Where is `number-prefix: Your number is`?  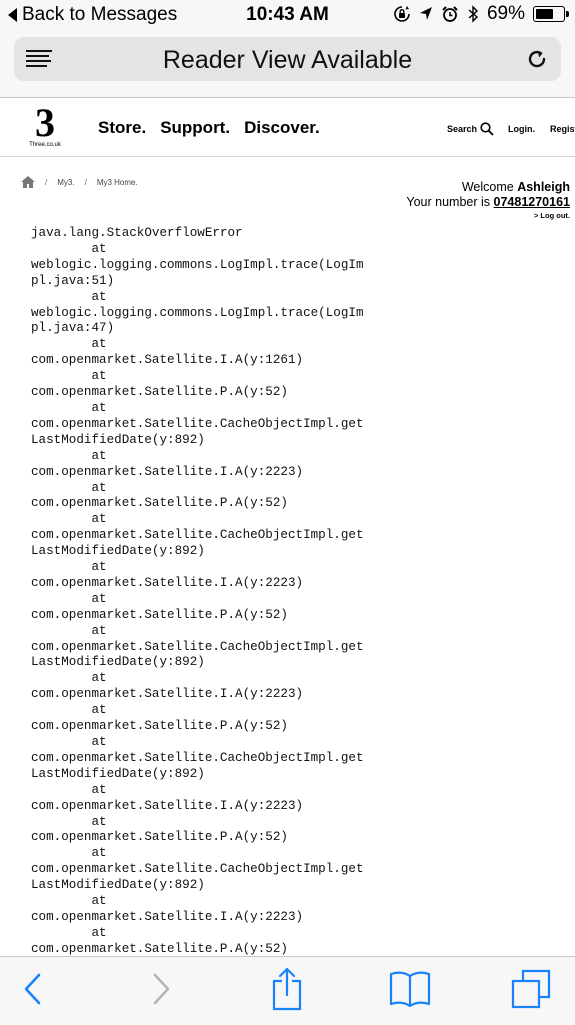 number-prefix: Your number is is located at coordinates (448, 202).